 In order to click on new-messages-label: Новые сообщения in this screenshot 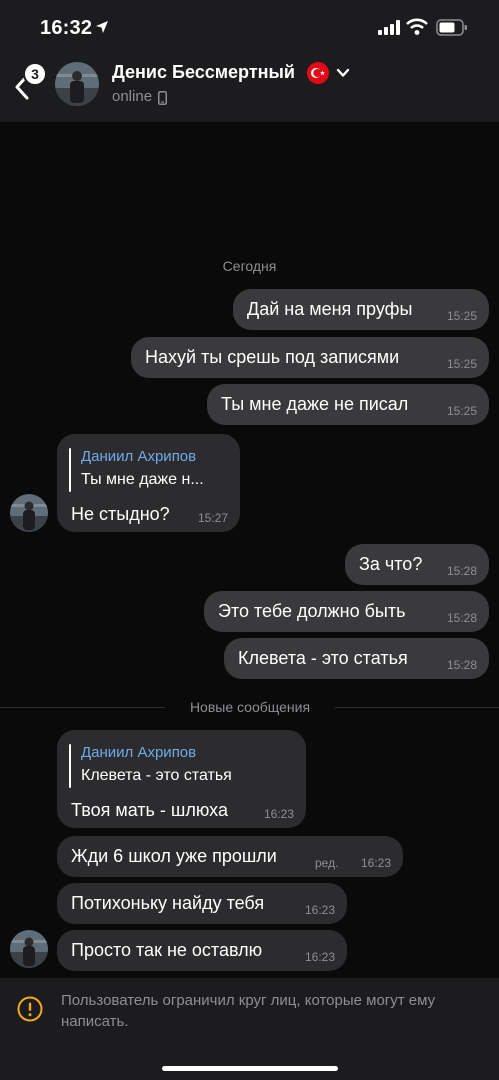, I will do `click(250, 707)`.